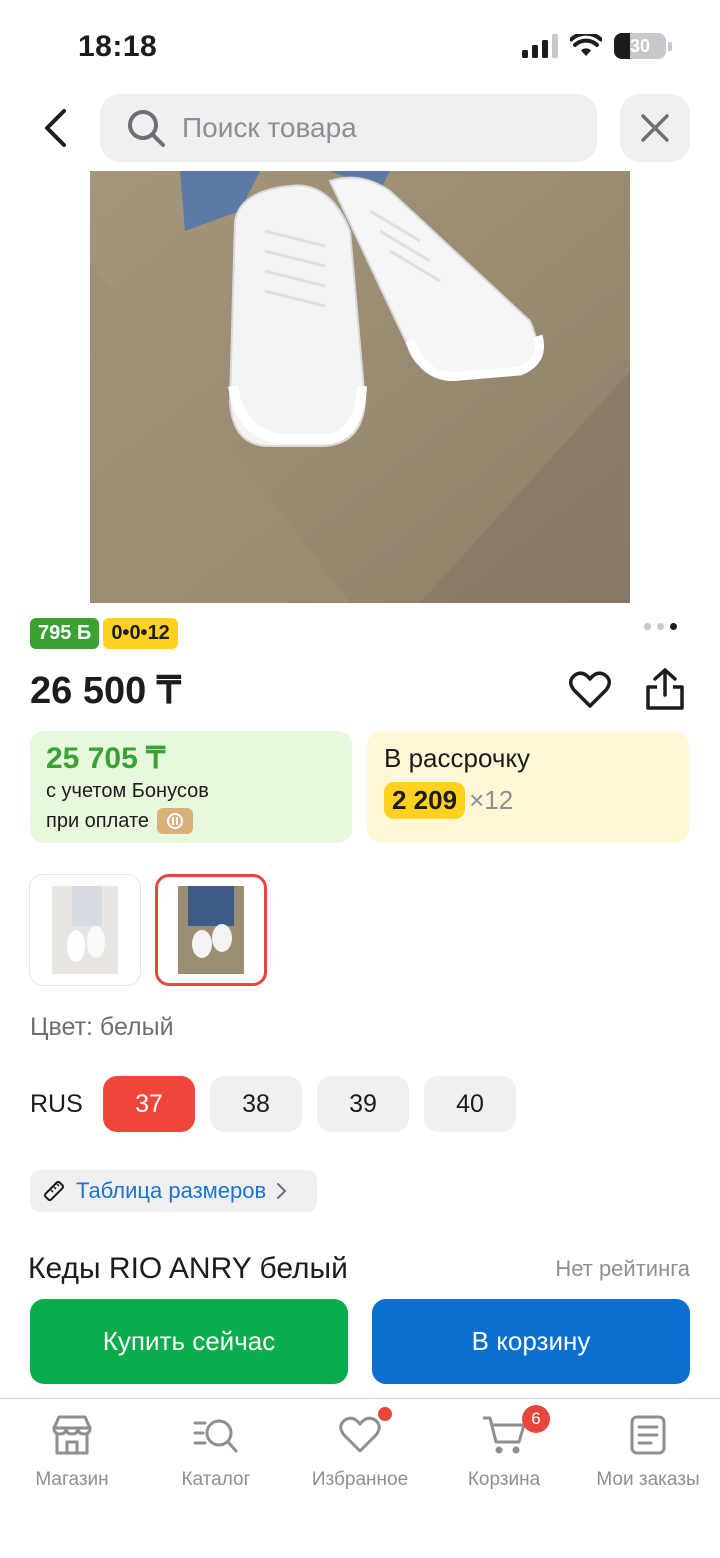 The image size is (720, 1558). What do you see at coordinates (149, 1104) in the screenshot?
I see `size-option-37: 37` at bounding box center [149, 1104].